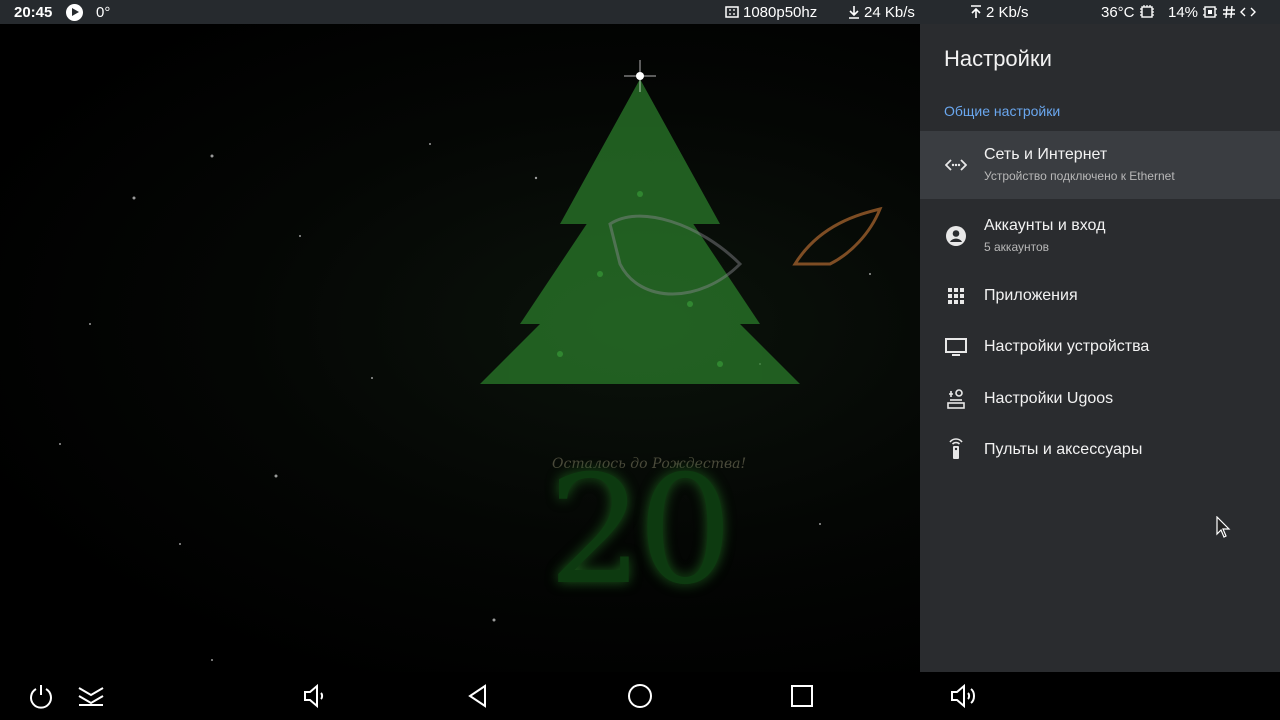 The width and height of the screenshot is (1280, 720). What do you see at coordinates (640, 531) in the screenshot?
I see `countdown-number: 20` at bounding box center [640, 531].